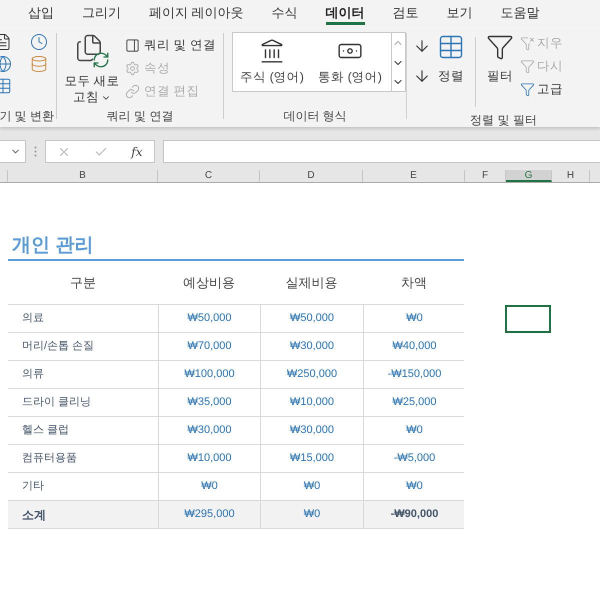 The height and width of the screenshot is (600, 600). Describe the element at coordinates (311, 176) in the screenshot. I see `column-header: D` at that location.